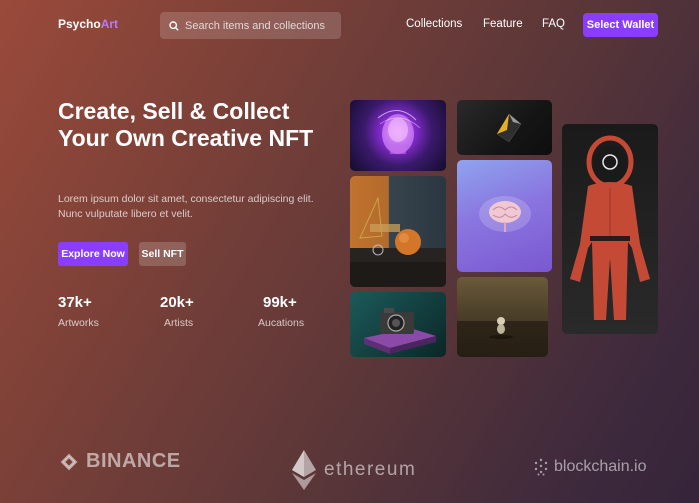  I want to click on search-bar, so click(250, 25).